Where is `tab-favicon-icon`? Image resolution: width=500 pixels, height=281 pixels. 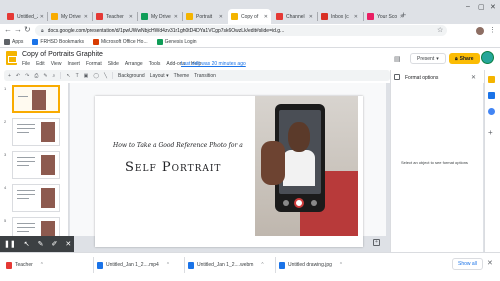 tab-favicon-icon is located at coordinates (144, 16).